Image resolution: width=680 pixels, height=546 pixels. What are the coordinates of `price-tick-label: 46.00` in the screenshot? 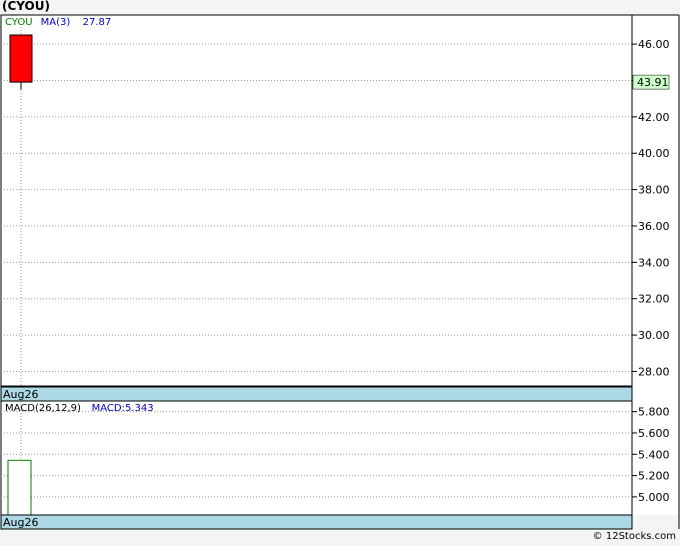 It's located at (654, 44).